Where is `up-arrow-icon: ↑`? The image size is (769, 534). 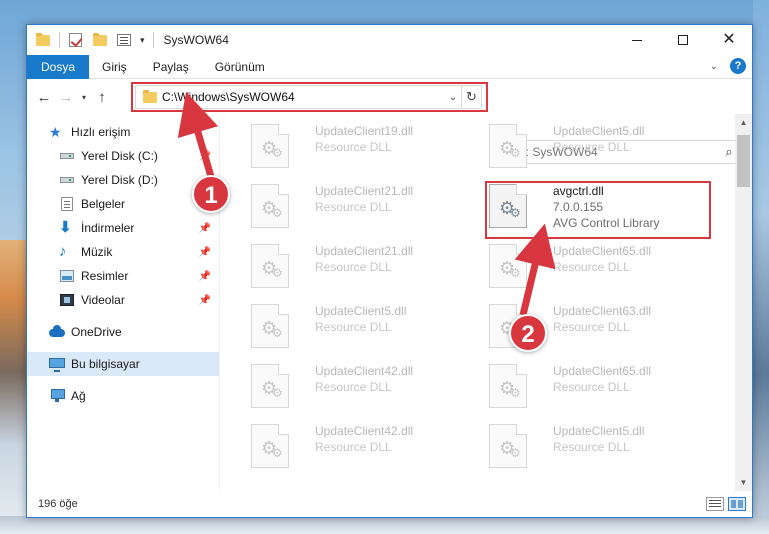
up-arrow-icon: ↑ is located at coordinates (102, 97).